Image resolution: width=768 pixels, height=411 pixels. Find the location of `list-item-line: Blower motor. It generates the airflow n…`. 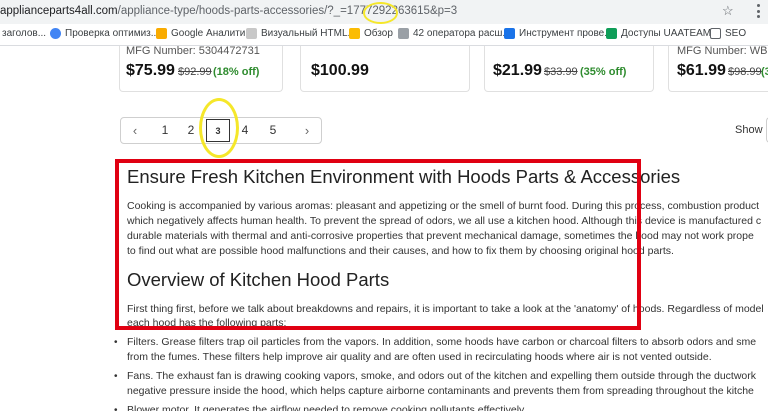

list-item-line: Blower motor. It generates the airflow n… is located at coordinates (327, 407).